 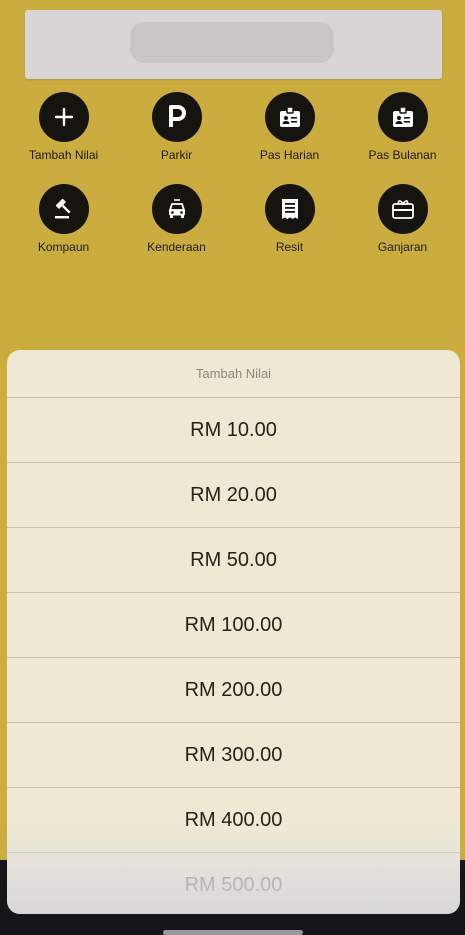 What do you see at coordinates (176, 117) in the screenshot?
I see `parking-icon` at bounding box center [176, 117].